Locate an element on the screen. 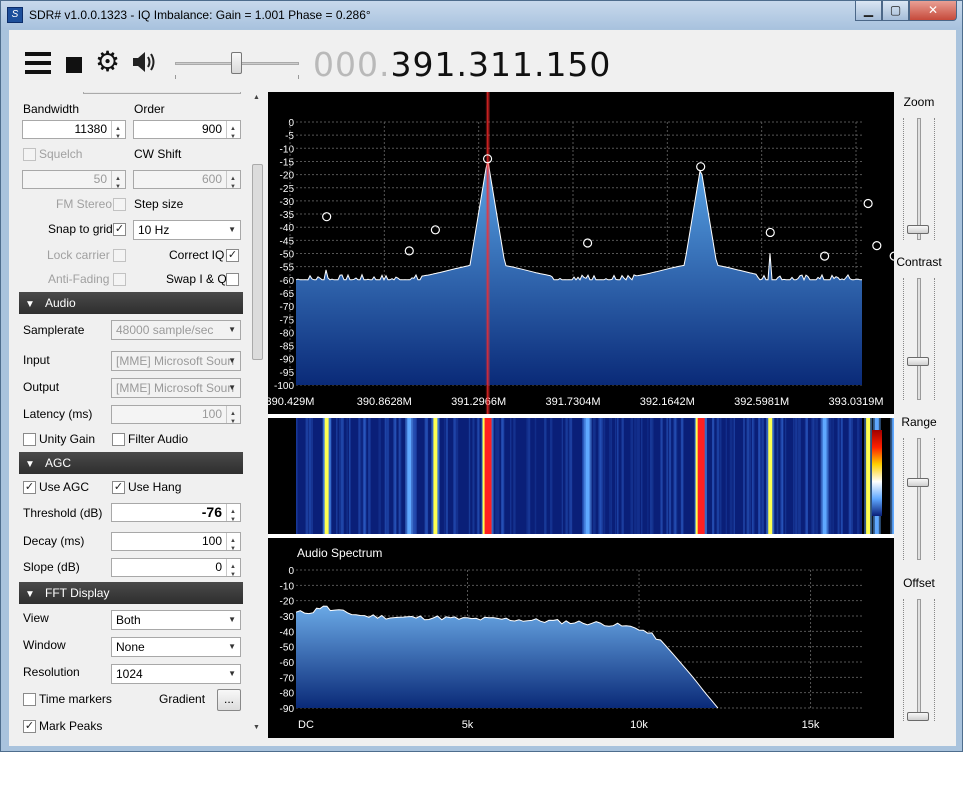 Image resolution: width=963 pixels, height=800 pixels. order-spinner is located at coordinates (233, 133).